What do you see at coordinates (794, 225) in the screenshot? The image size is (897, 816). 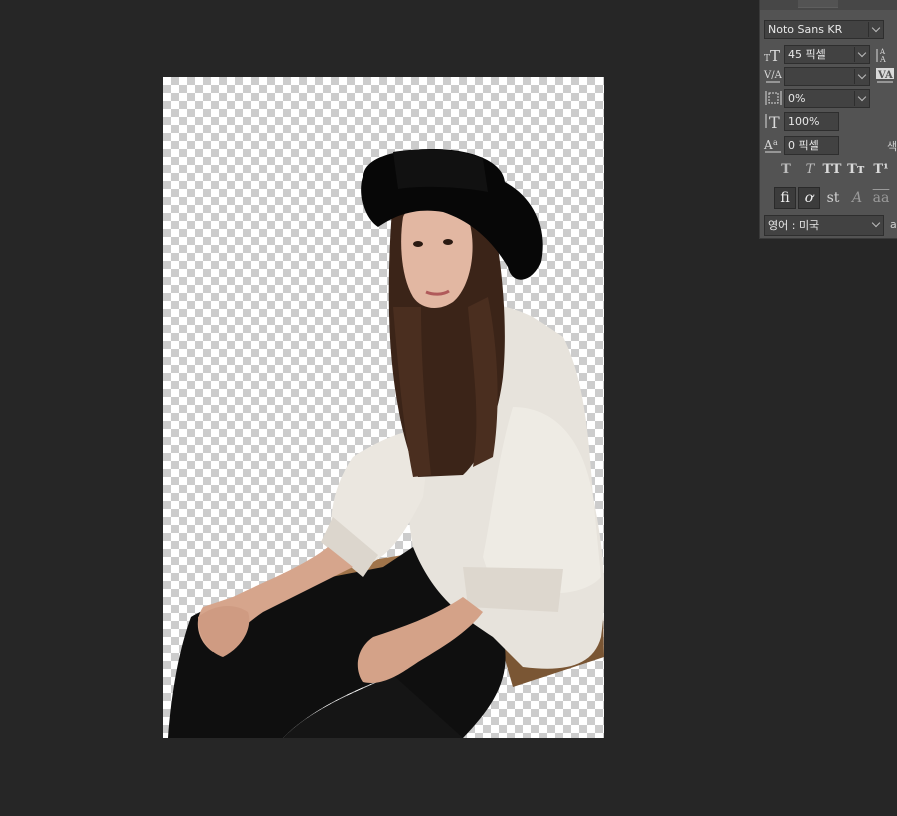 I see `language-value: 영어 : 미국` at bounding box center [794, 225].